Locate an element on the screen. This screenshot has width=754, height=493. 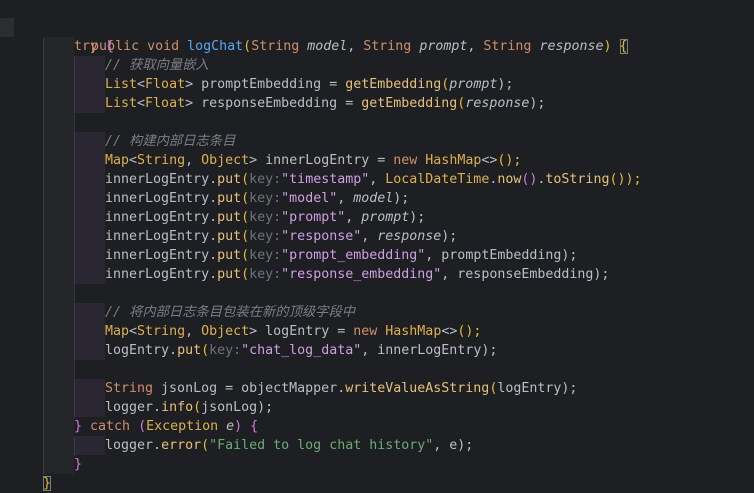
line-marker is located at coordinates (7, 27).